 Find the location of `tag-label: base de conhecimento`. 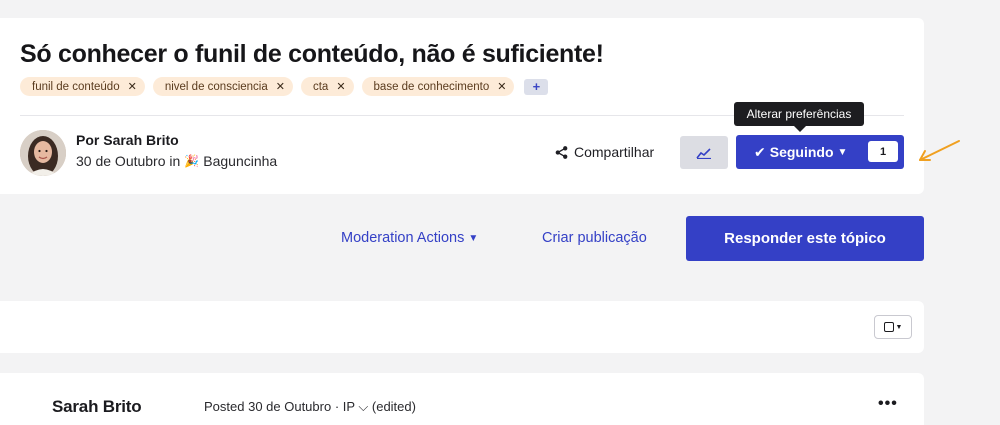

tag-label: base de conhecimento is located at coordinates (431, 86).